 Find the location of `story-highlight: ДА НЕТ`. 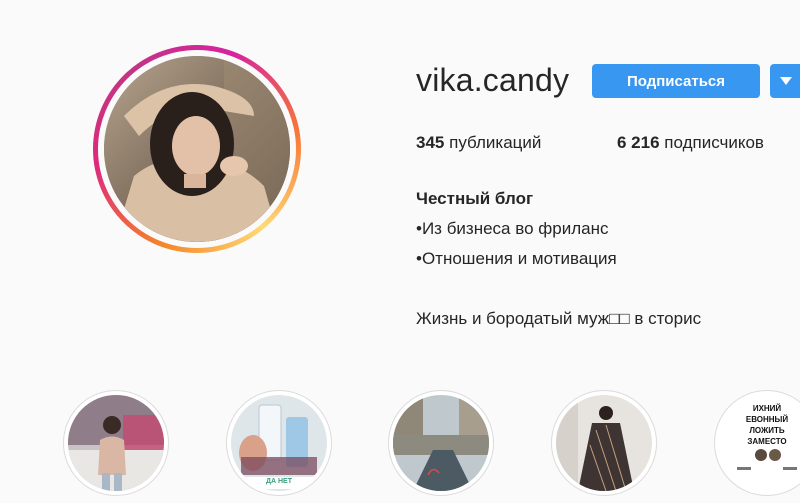

story-highlight: ДА НЕТ is located at coordinates (279, 443).